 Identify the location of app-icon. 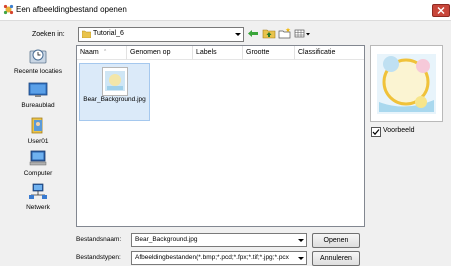
(8, 9).